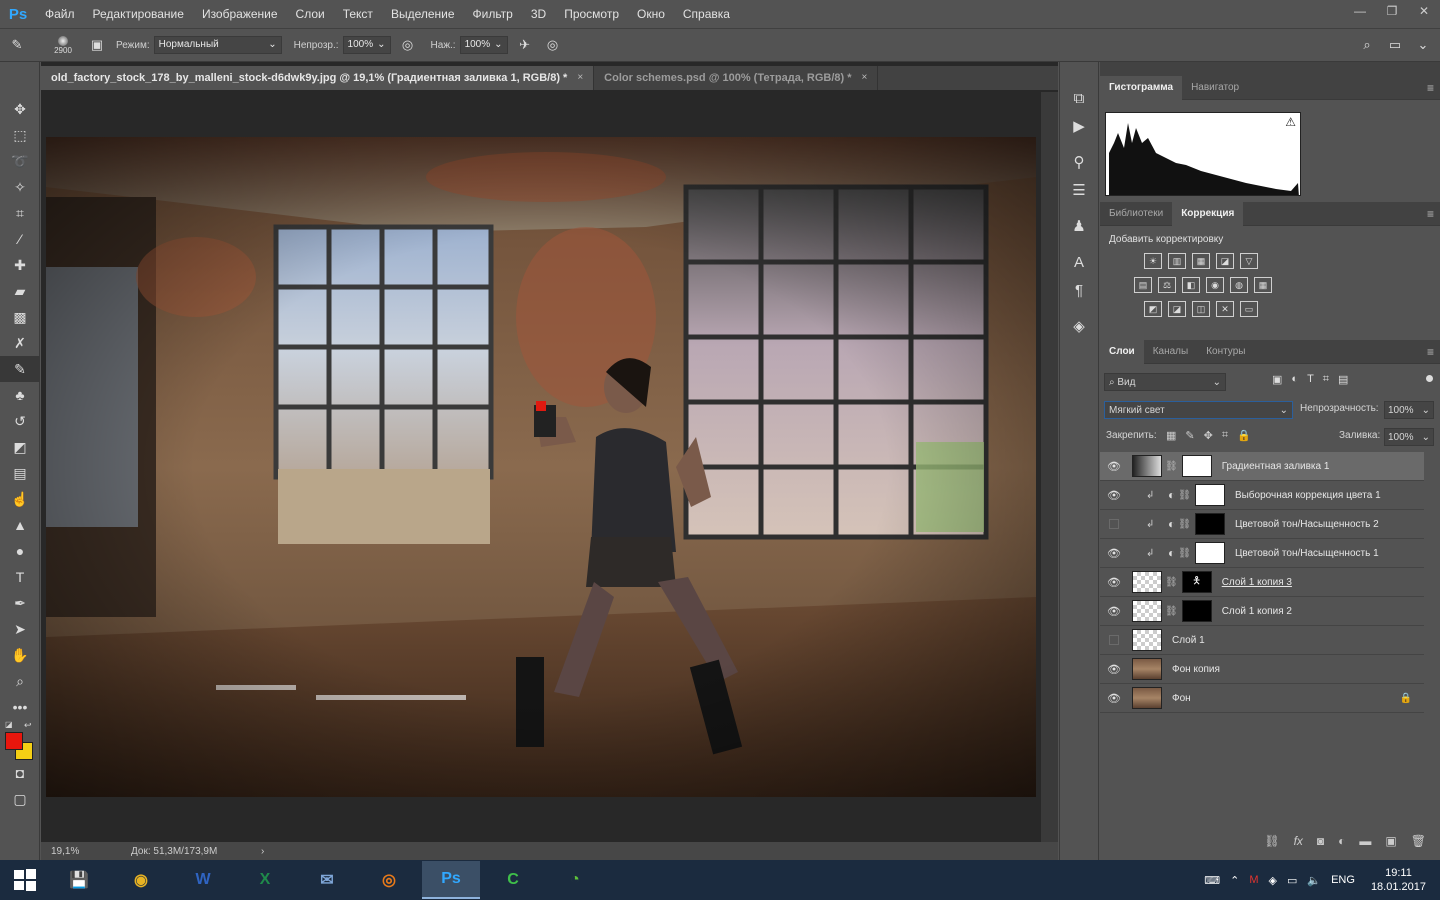 The height and width of the screenshot is (900, 1440). I want to click on layer-name: Фон, so click(1181, 698).